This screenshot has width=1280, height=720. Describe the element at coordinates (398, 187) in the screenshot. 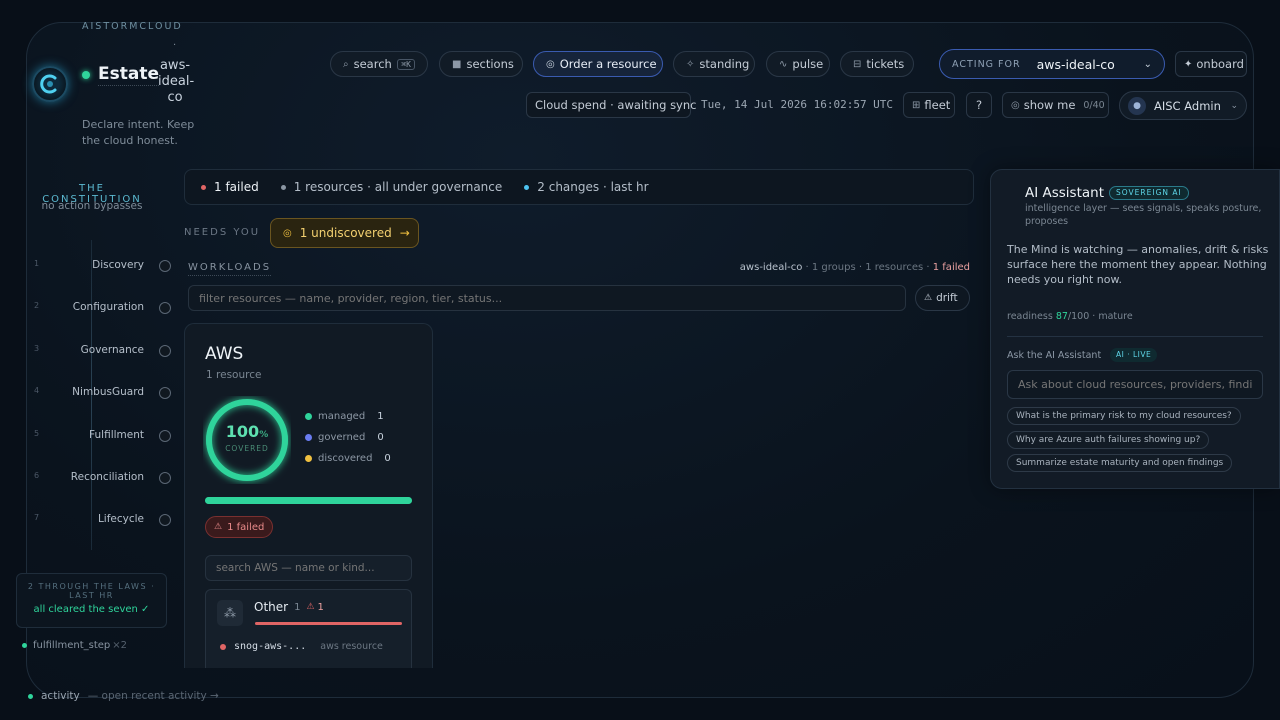

I see `resources-summary: 1 resources · all under governance` at that location.